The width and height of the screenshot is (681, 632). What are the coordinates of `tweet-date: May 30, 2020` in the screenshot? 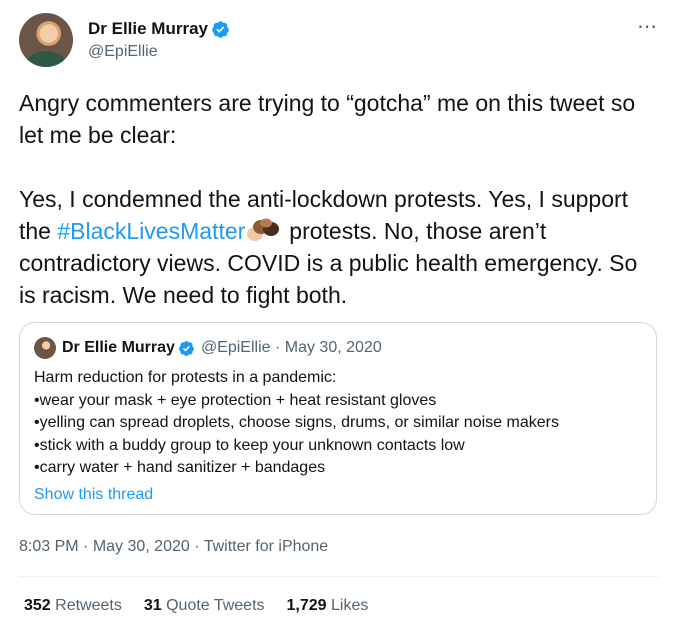 It's located at (141, 546).